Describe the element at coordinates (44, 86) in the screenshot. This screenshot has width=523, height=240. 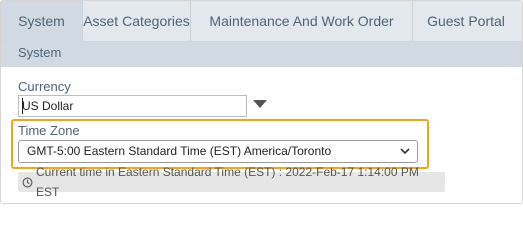
I see `currency-label: Currency` at that location.